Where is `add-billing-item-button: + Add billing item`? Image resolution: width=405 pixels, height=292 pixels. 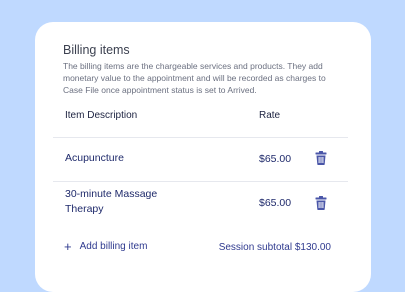 add-billing-item-button: + Add billing item is located at coordinates (106, 246).